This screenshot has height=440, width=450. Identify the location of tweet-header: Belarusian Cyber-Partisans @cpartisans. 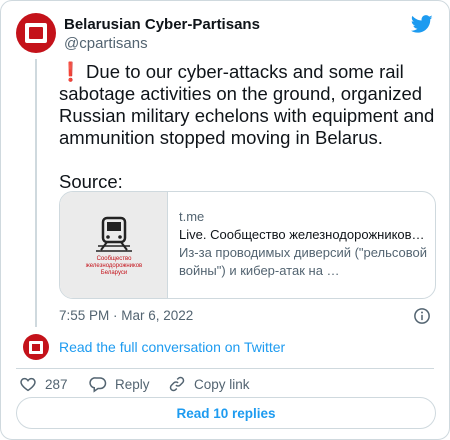
(225, 35).